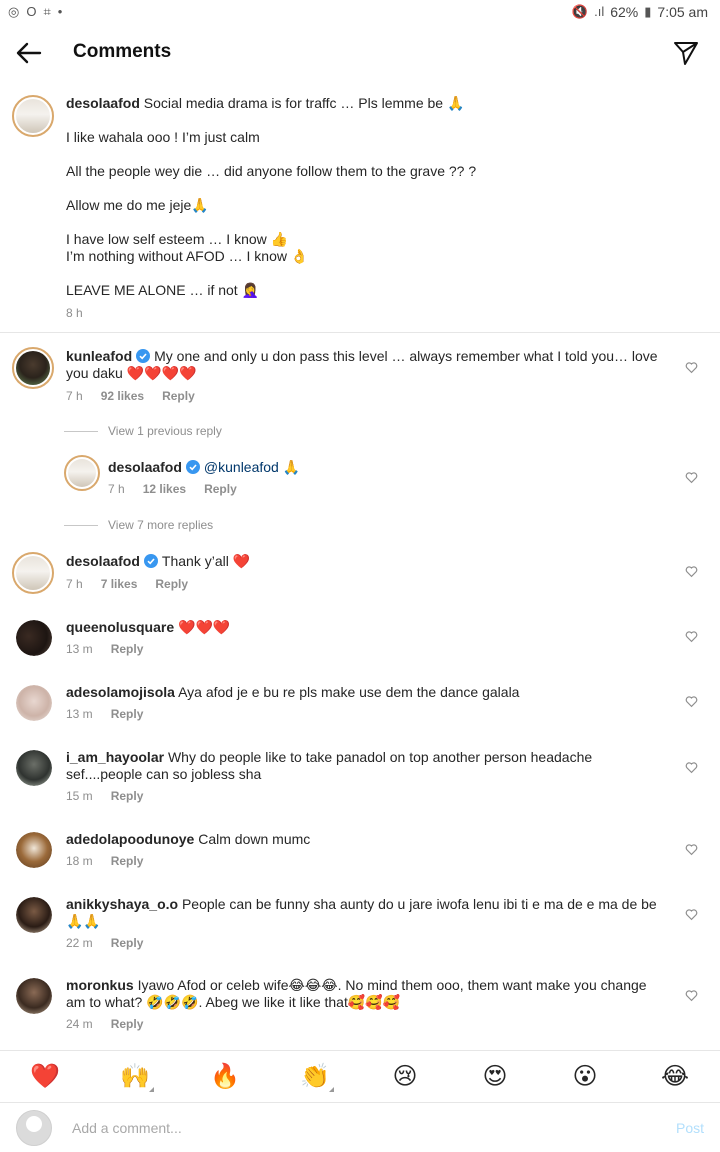 Image resolution: width=720 pixels, height=1152 pixels. I want to click on battery-icon: ▮, so click(648, 11).